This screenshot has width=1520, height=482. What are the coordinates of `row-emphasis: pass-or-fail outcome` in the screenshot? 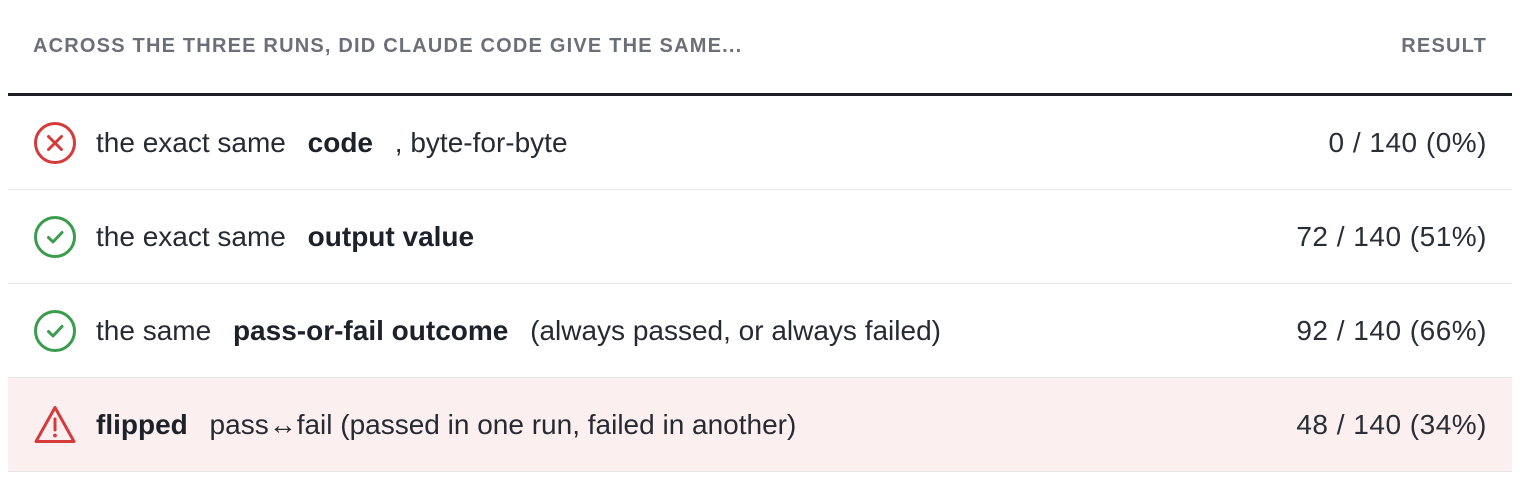 It's located at (370, 330).